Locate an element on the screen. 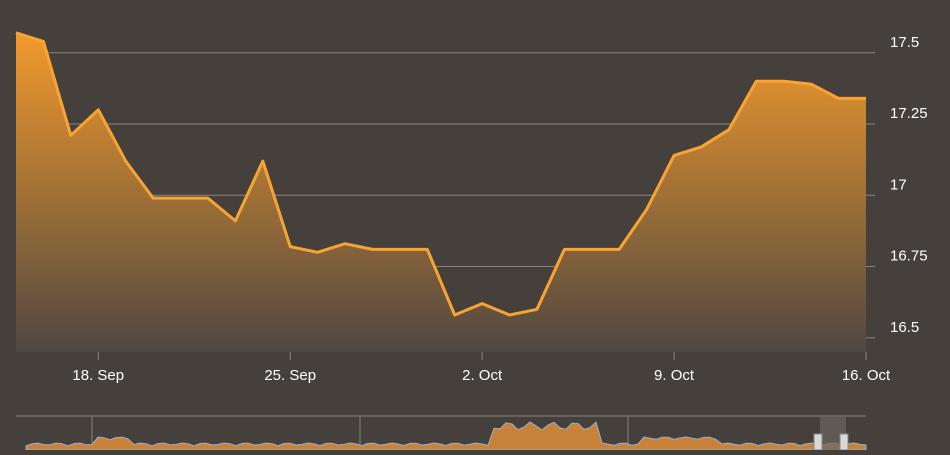 Image resolution: width=950 pixels, height=455 pixels. x-tick-label: 16. Oct is located at coordinates (866, 375).